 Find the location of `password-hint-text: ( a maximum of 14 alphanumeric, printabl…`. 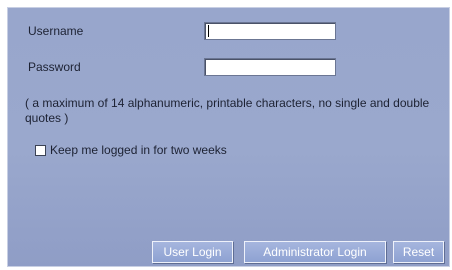

password-hint-text: ( a maximum of 14 alphanumeric, printabl… is located at coordinates (227, 110).